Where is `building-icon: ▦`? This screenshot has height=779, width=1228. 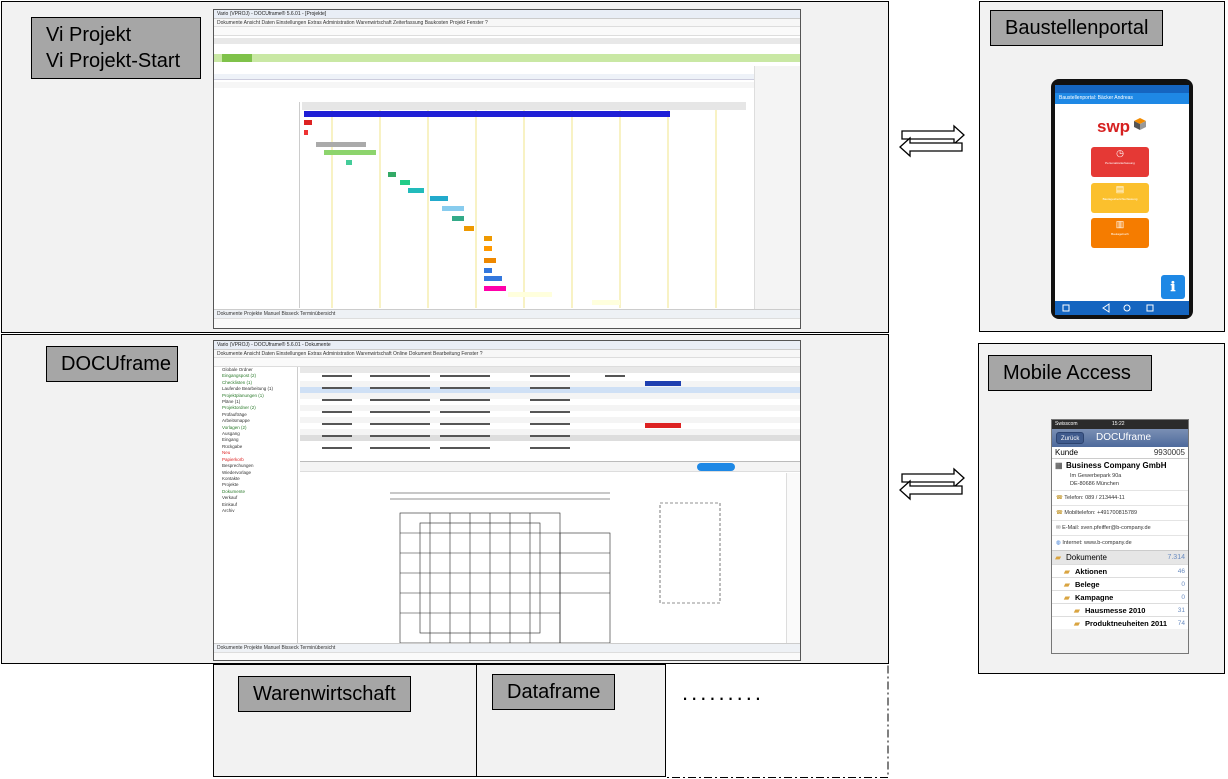
building-icon: ▦ is located at coordinates (1059, 465).